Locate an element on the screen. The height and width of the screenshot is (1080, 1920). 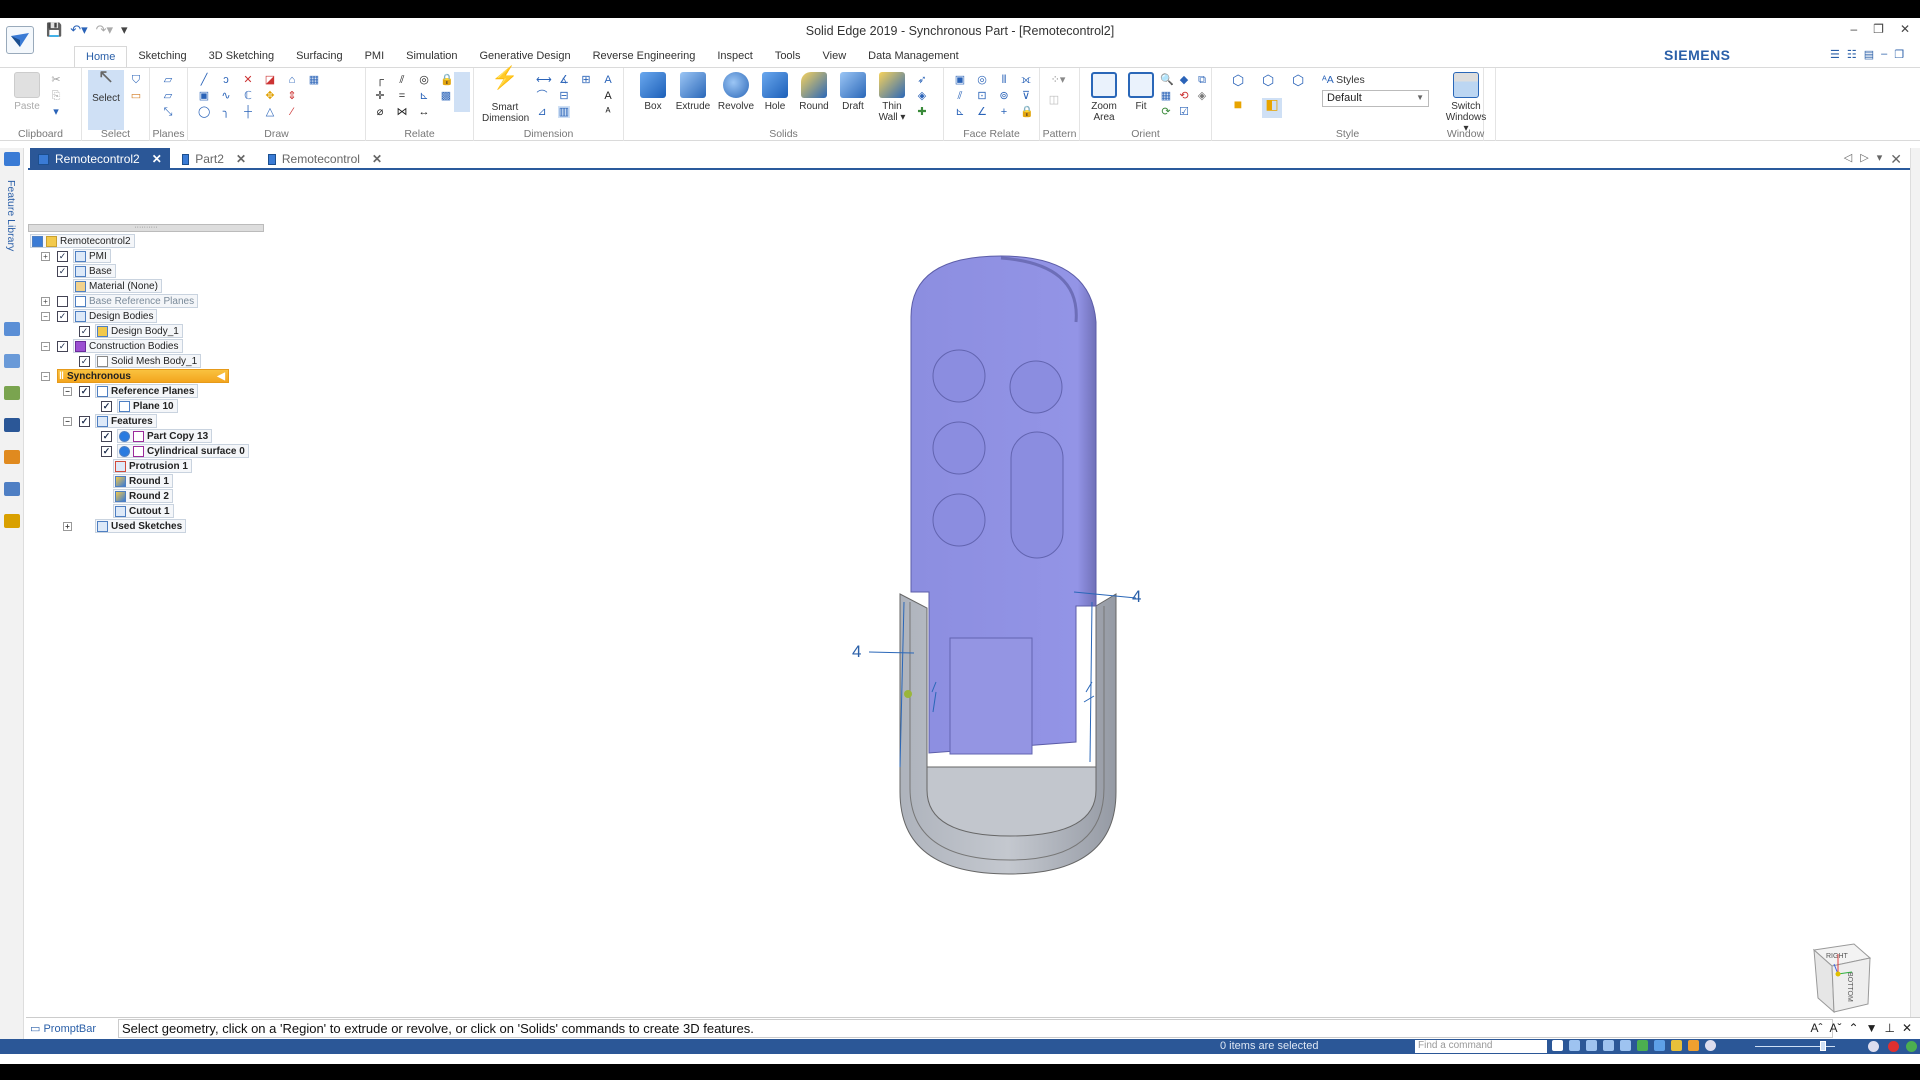
refresh-icon: ⟳ is located at coordinates (1166, 112).